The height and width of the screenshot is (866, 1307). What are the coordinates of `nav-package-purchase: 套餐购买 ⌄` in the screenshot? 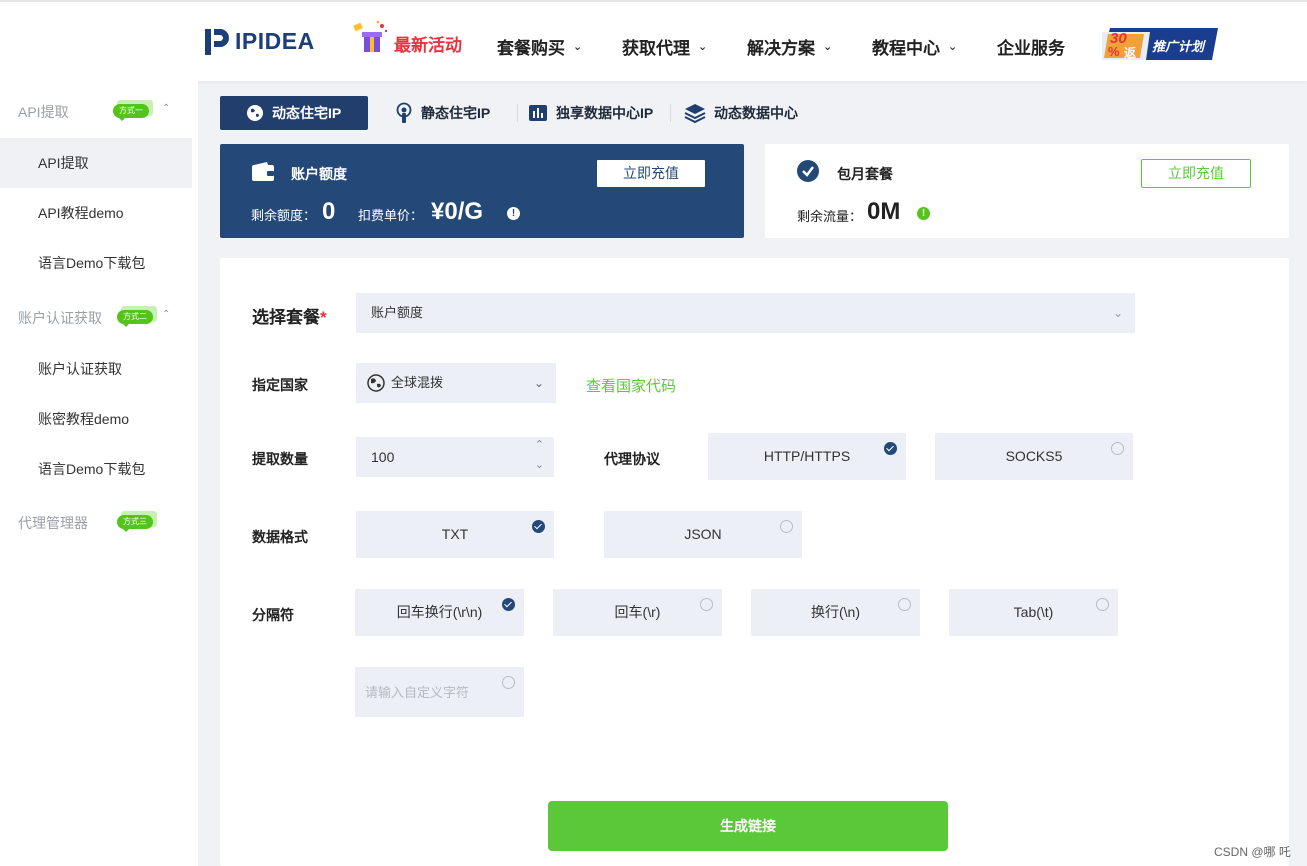 It's located at (539, 46).